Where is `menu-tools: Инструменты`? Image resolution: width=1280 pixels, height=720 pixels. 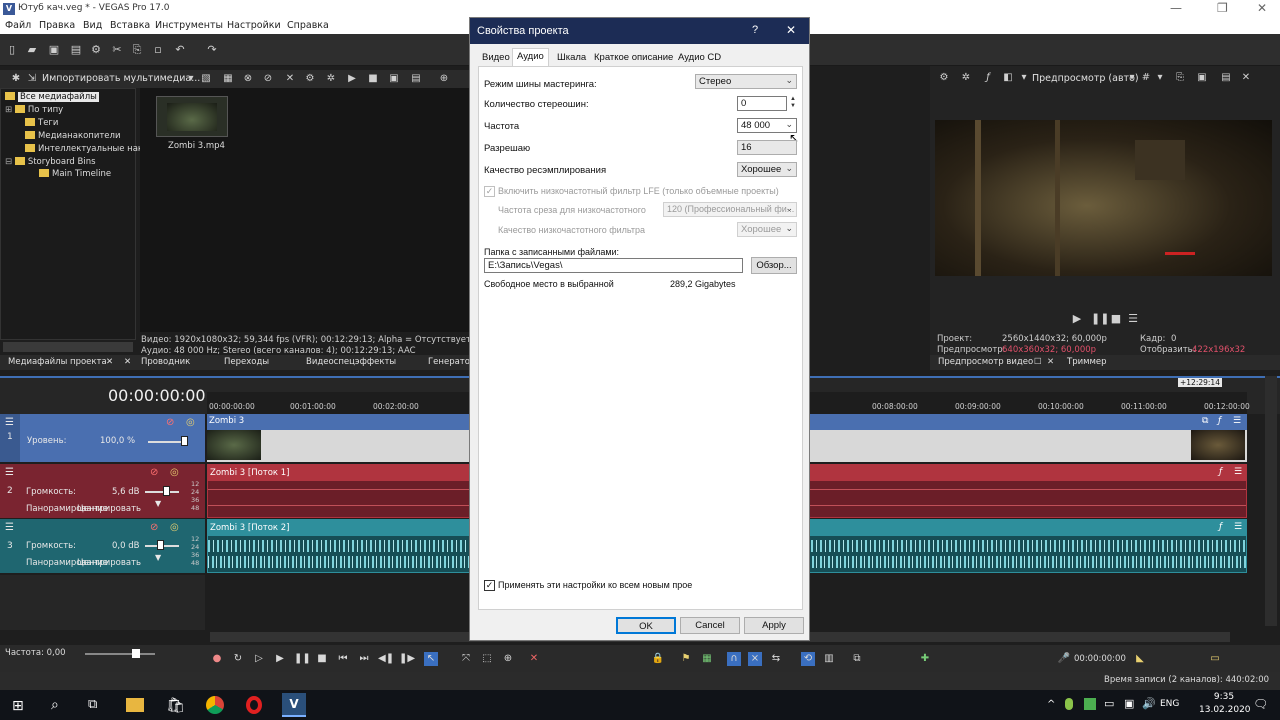 menu-tools: Инструменты is located at coordinates (189, 25).